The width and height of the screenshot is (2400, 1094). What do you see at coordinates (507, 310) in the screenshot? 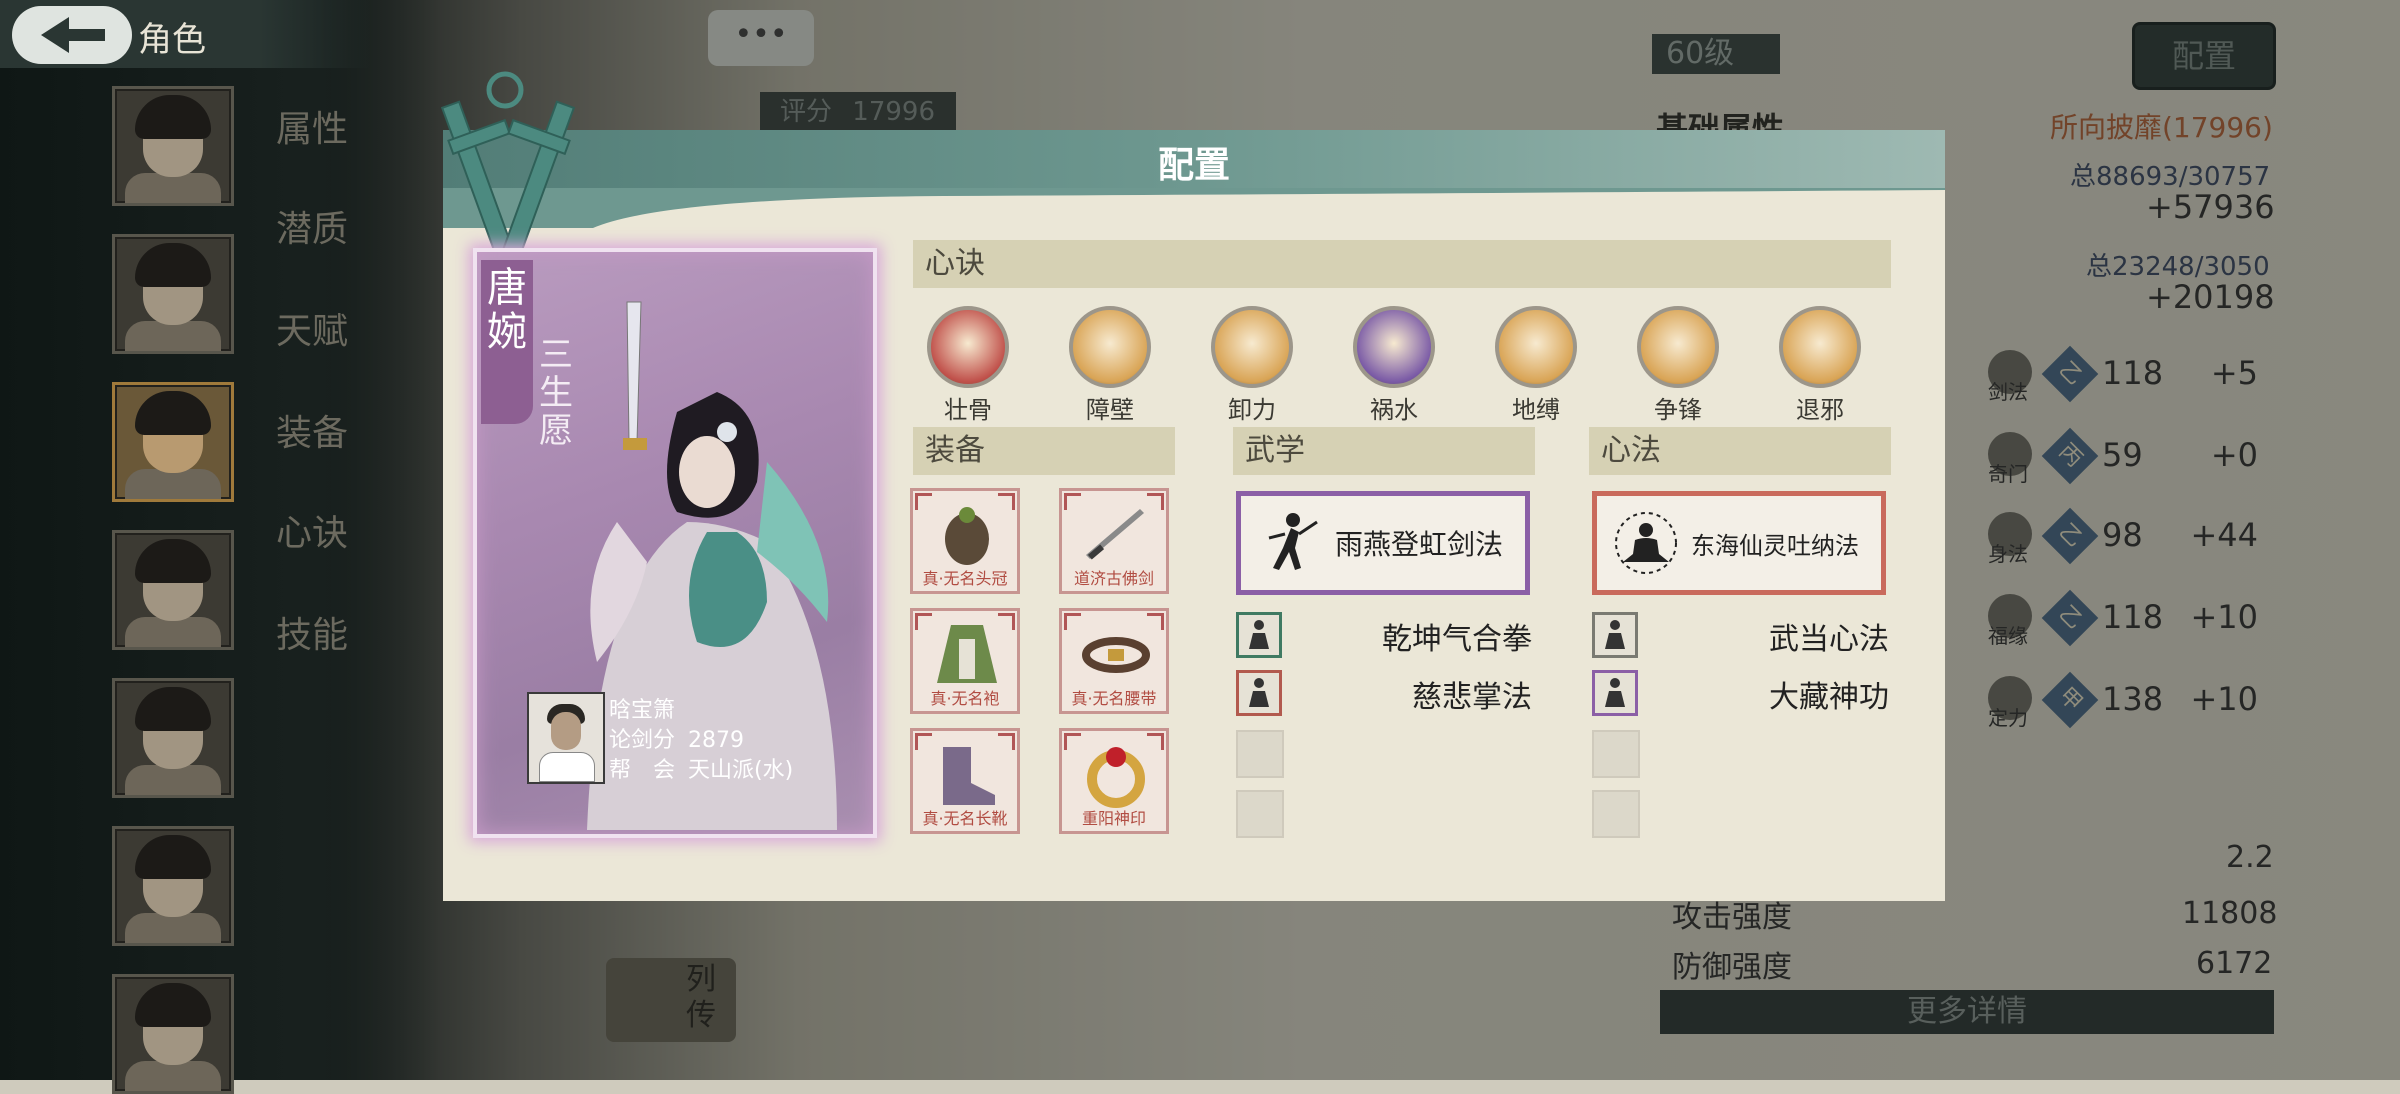
I see `character-name: 唐婉` at bounding box center [507, 310].